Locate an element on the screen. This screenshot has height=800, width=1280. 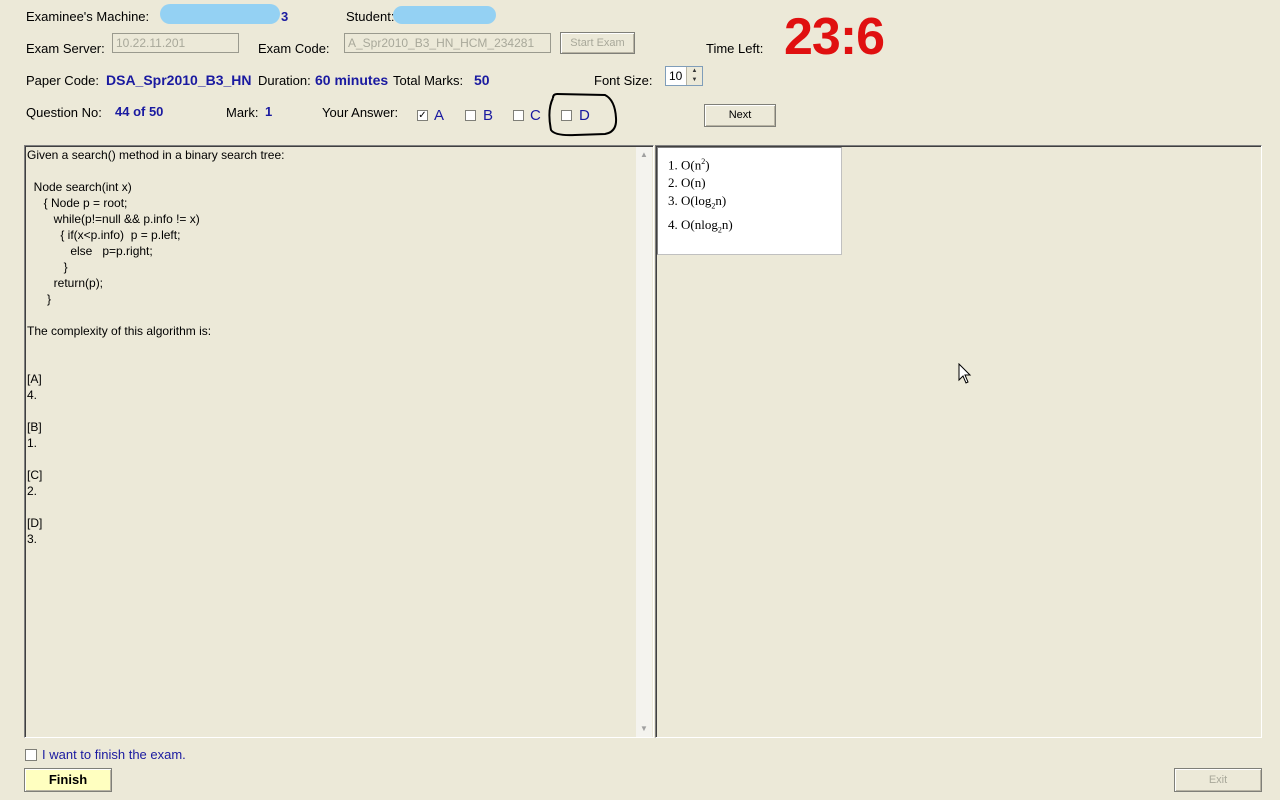
start-exam-button: Start Exam is located at coordinates (597, 43).